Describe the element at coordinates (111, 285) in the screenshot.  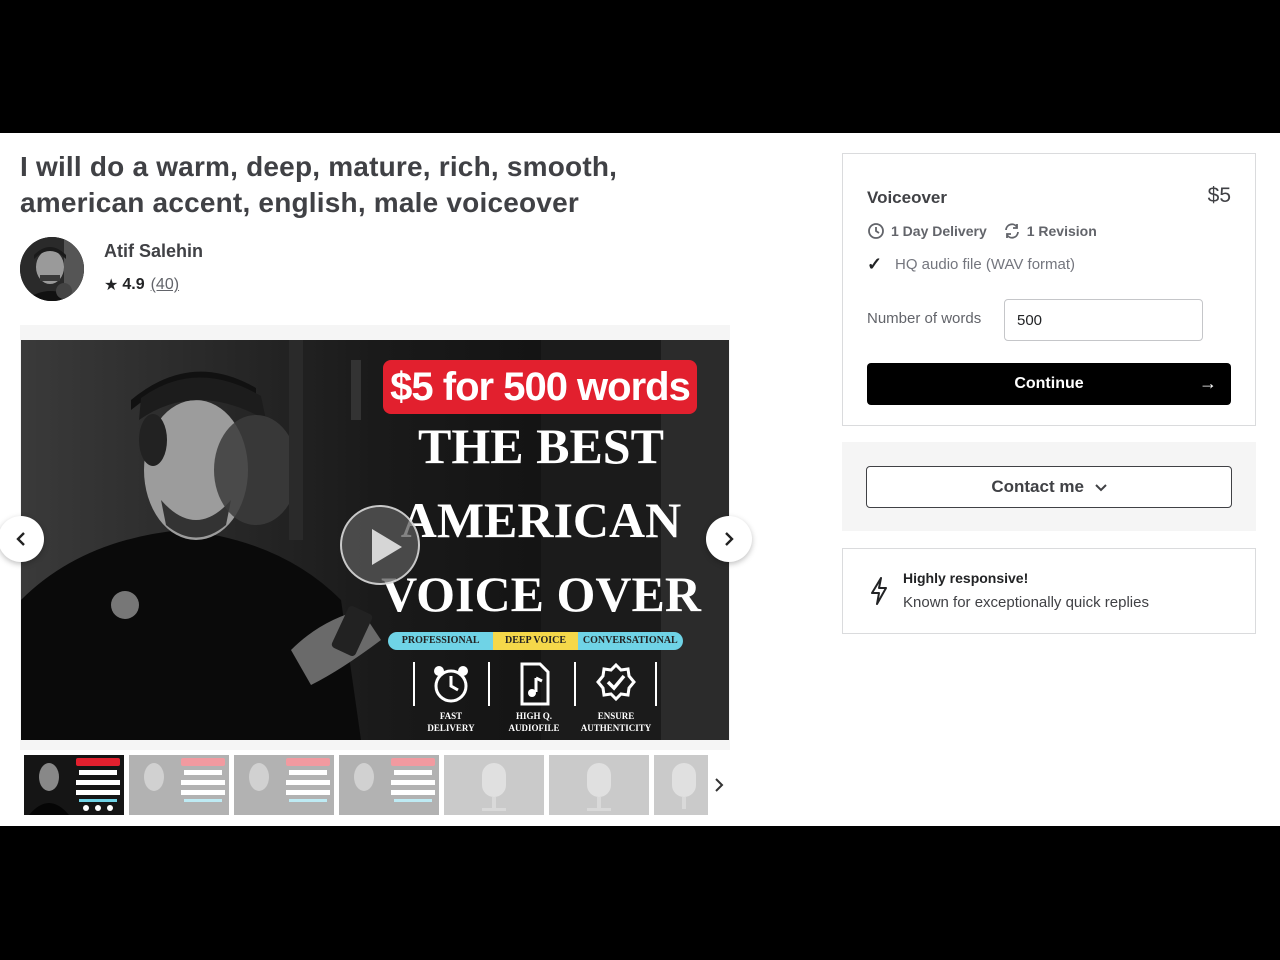
I see `star-icon: ★` at that location.